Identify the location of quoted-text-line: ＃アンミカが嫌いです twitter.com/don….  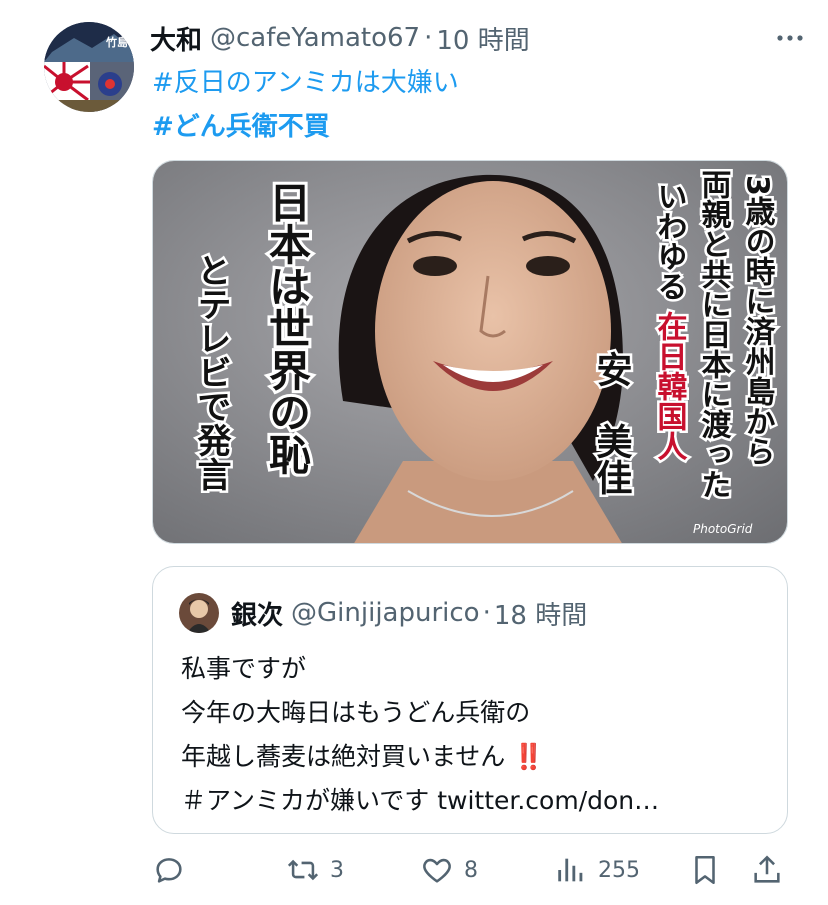
(420, 800).